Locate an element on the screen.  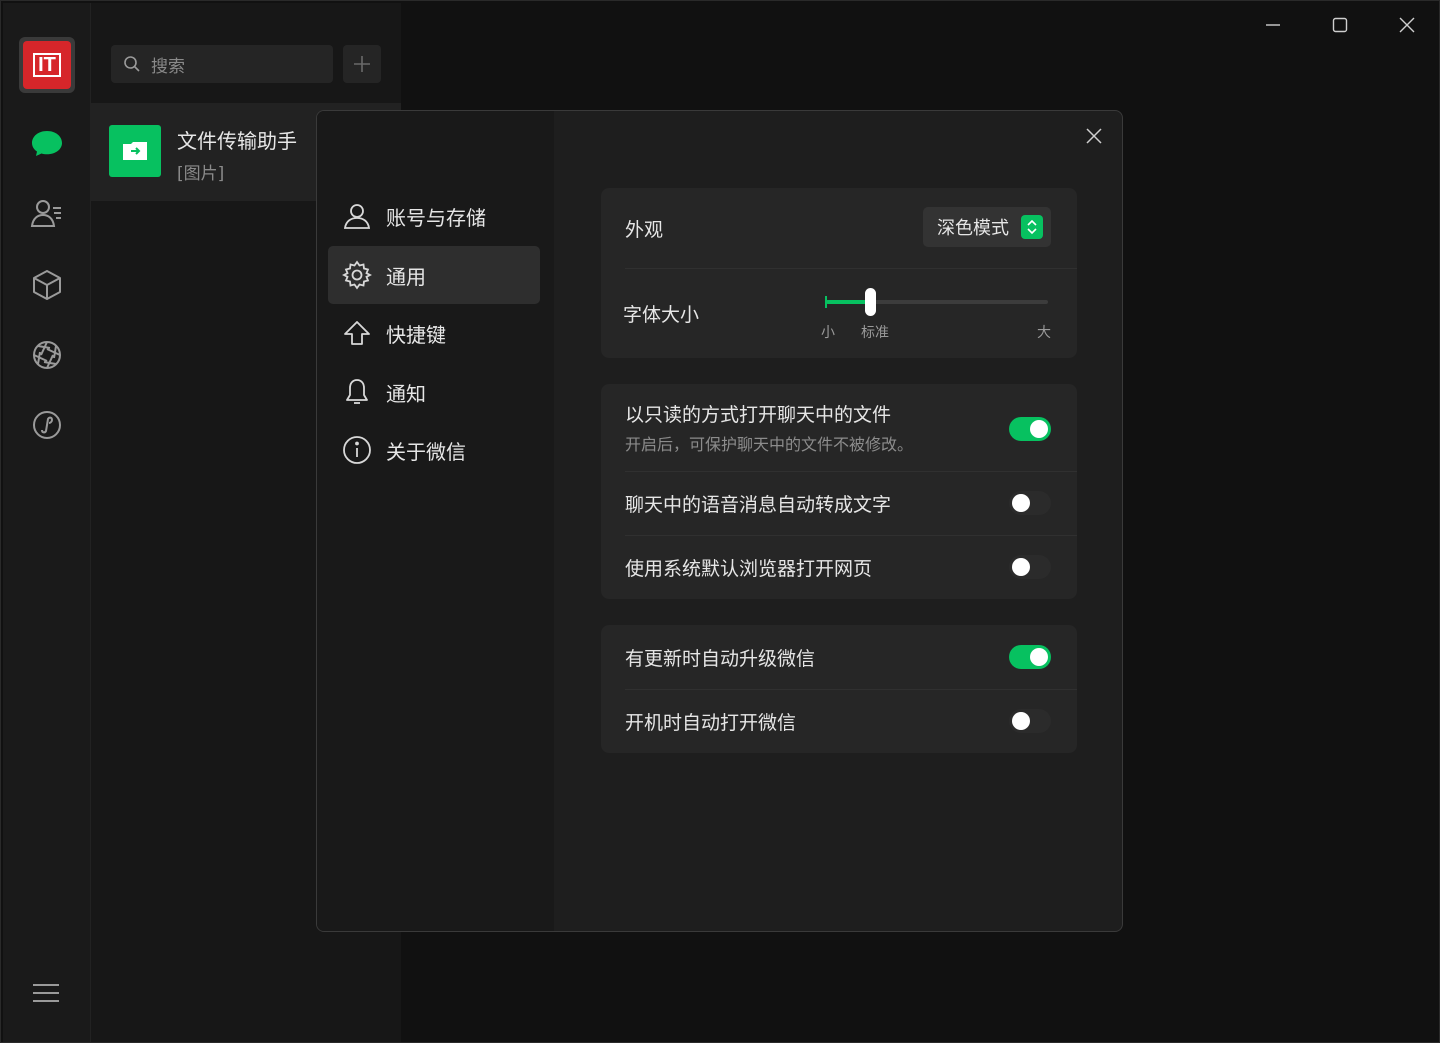
info-icon is located at coordinates (357, 450).